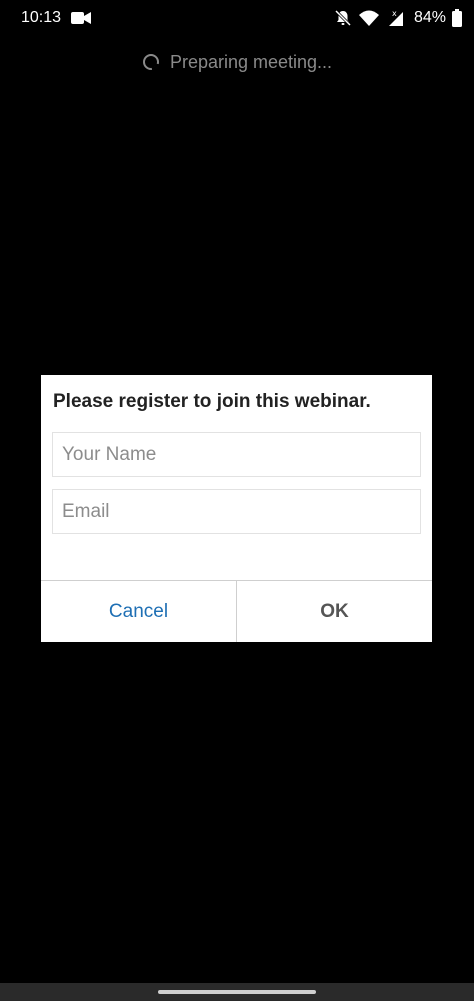  What do you see at coordinates (236, 511) in the screenshot?
I see `email-input` at bounding box center [236, 511].